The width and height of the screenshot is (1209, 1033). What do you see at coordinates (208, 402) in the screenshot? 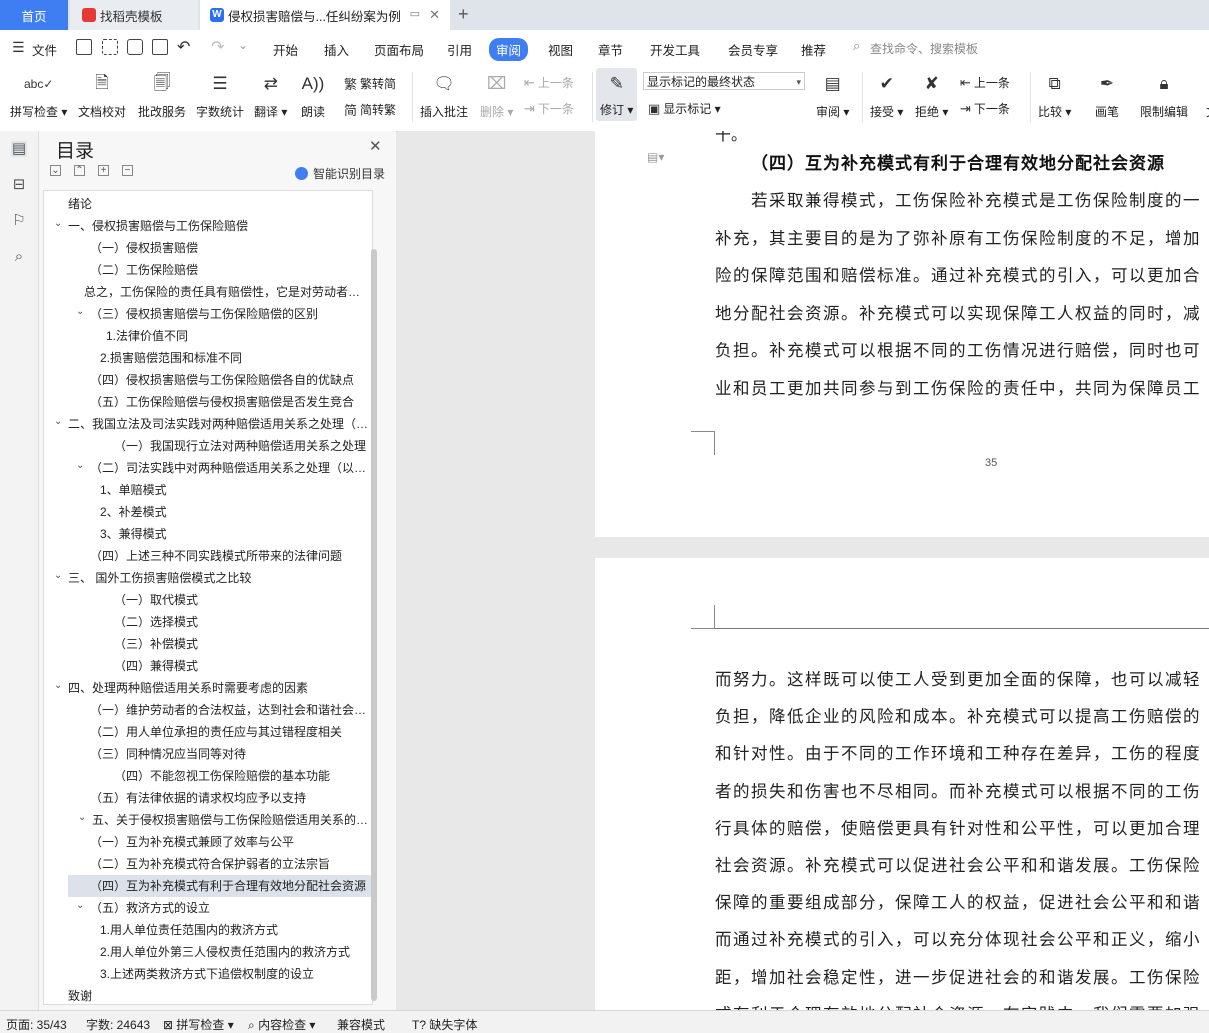
I see `toc-item: （五）工伤保险赔偿与侵权损害赔偿是否发生竞合` at bounding box center [208, 402].